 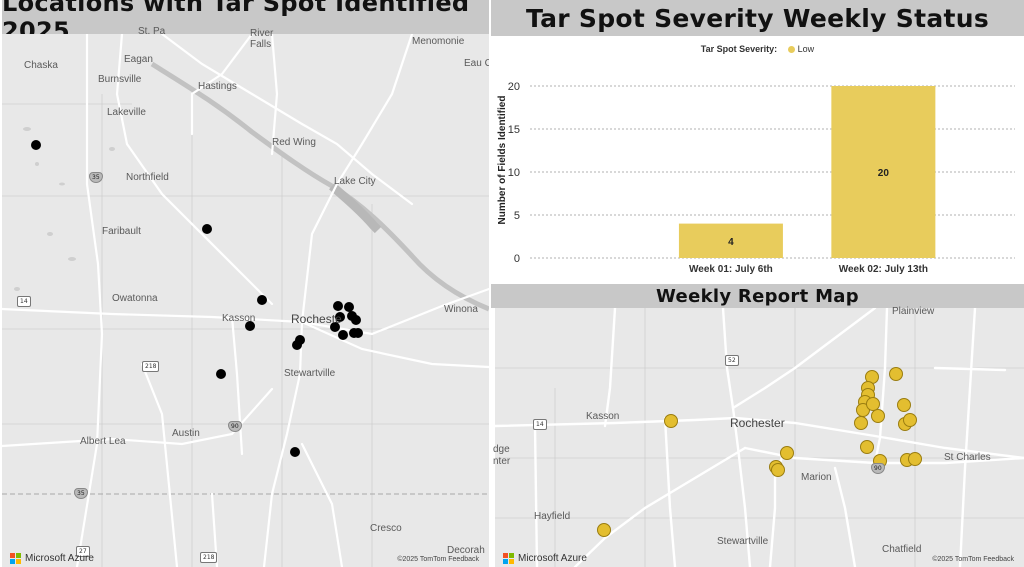 I want to click on y-axis-label: Number of Fields Identified, so click(x=502, y=160).